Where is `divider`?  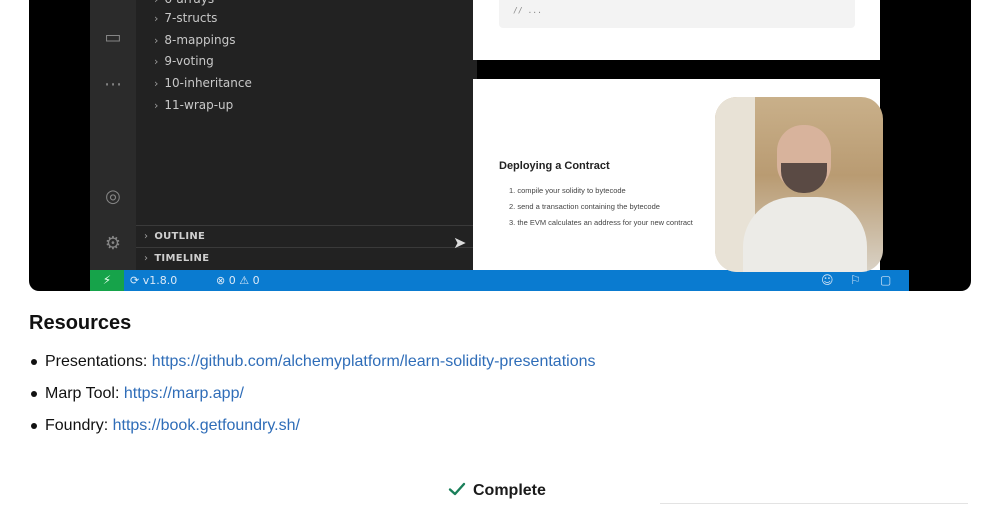 divider is located at coordinates (814, 503).